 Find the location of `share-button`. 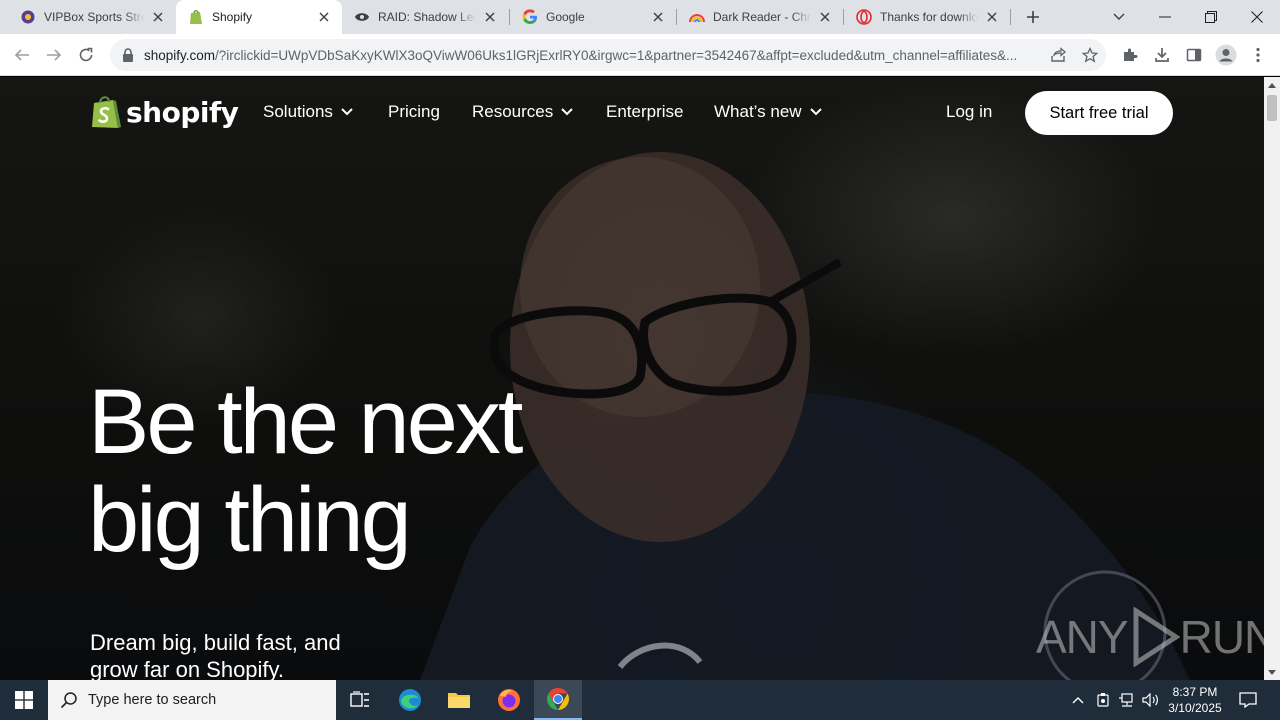

share-button is located at coordinates (1058, 55).